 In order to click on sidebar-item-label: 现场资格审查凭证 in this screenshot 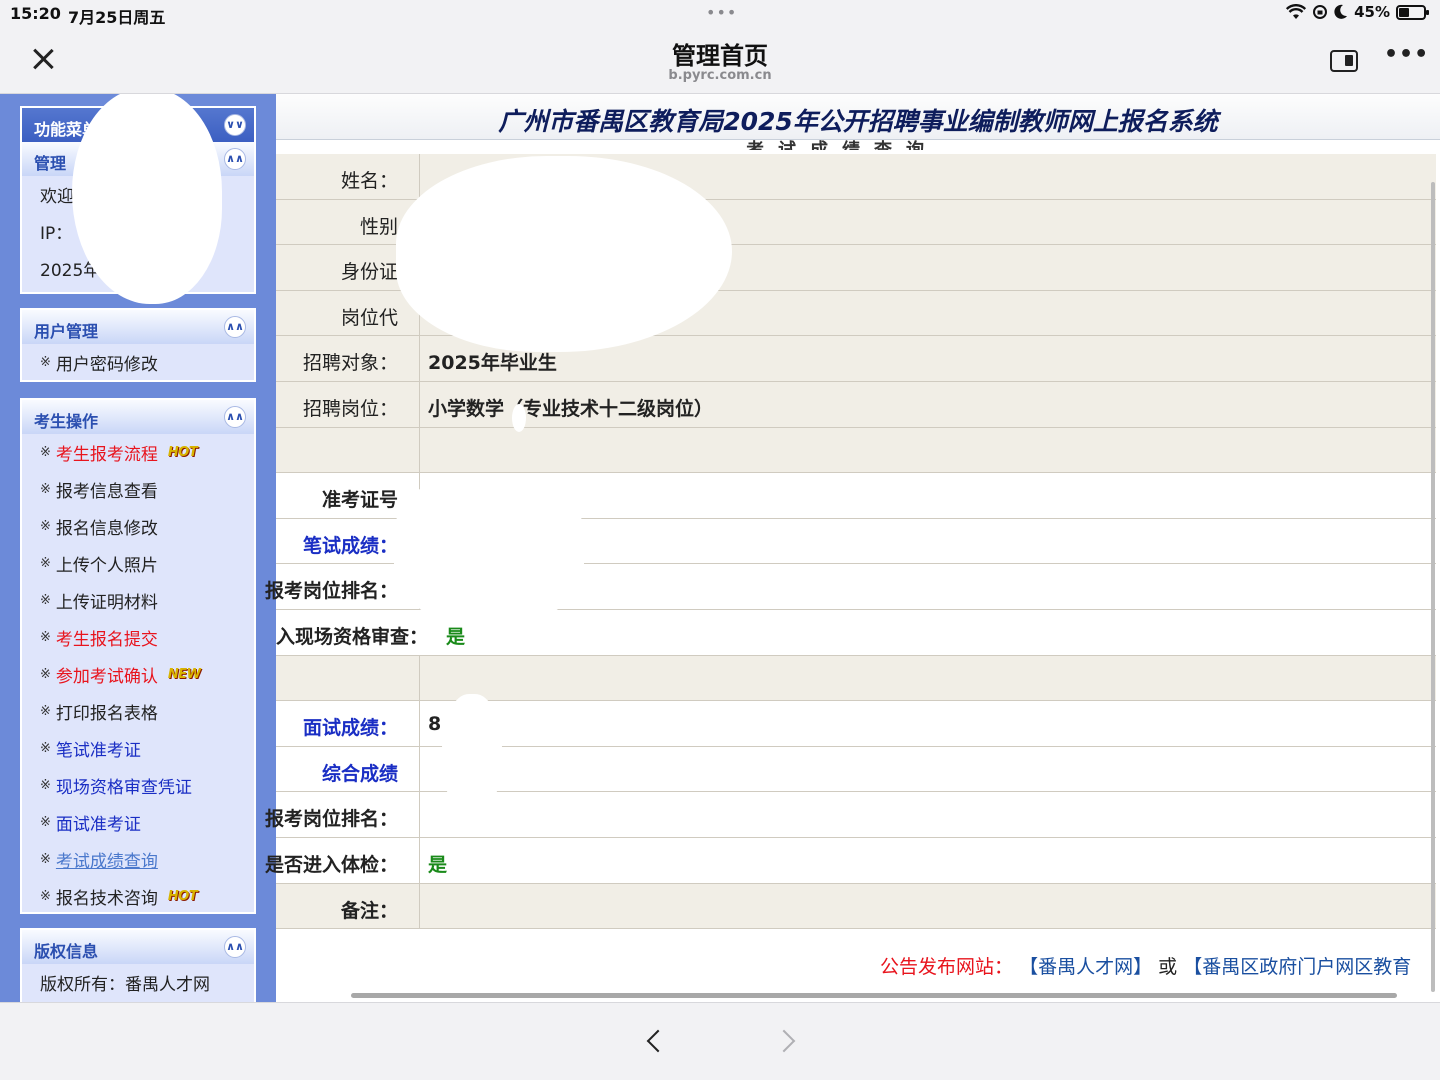, I will do `click(123, 788)`.